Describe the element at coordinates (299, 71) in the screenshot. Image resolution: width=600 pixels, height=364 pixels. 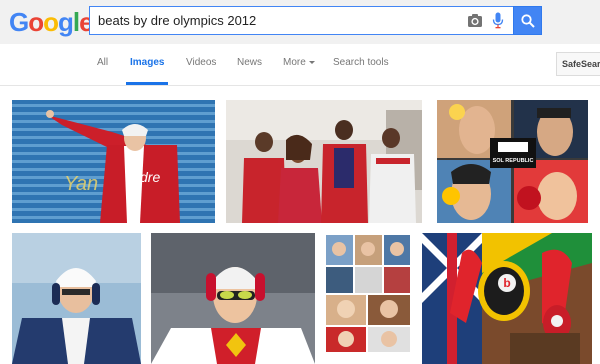
I see `tab-more: More` at that location.